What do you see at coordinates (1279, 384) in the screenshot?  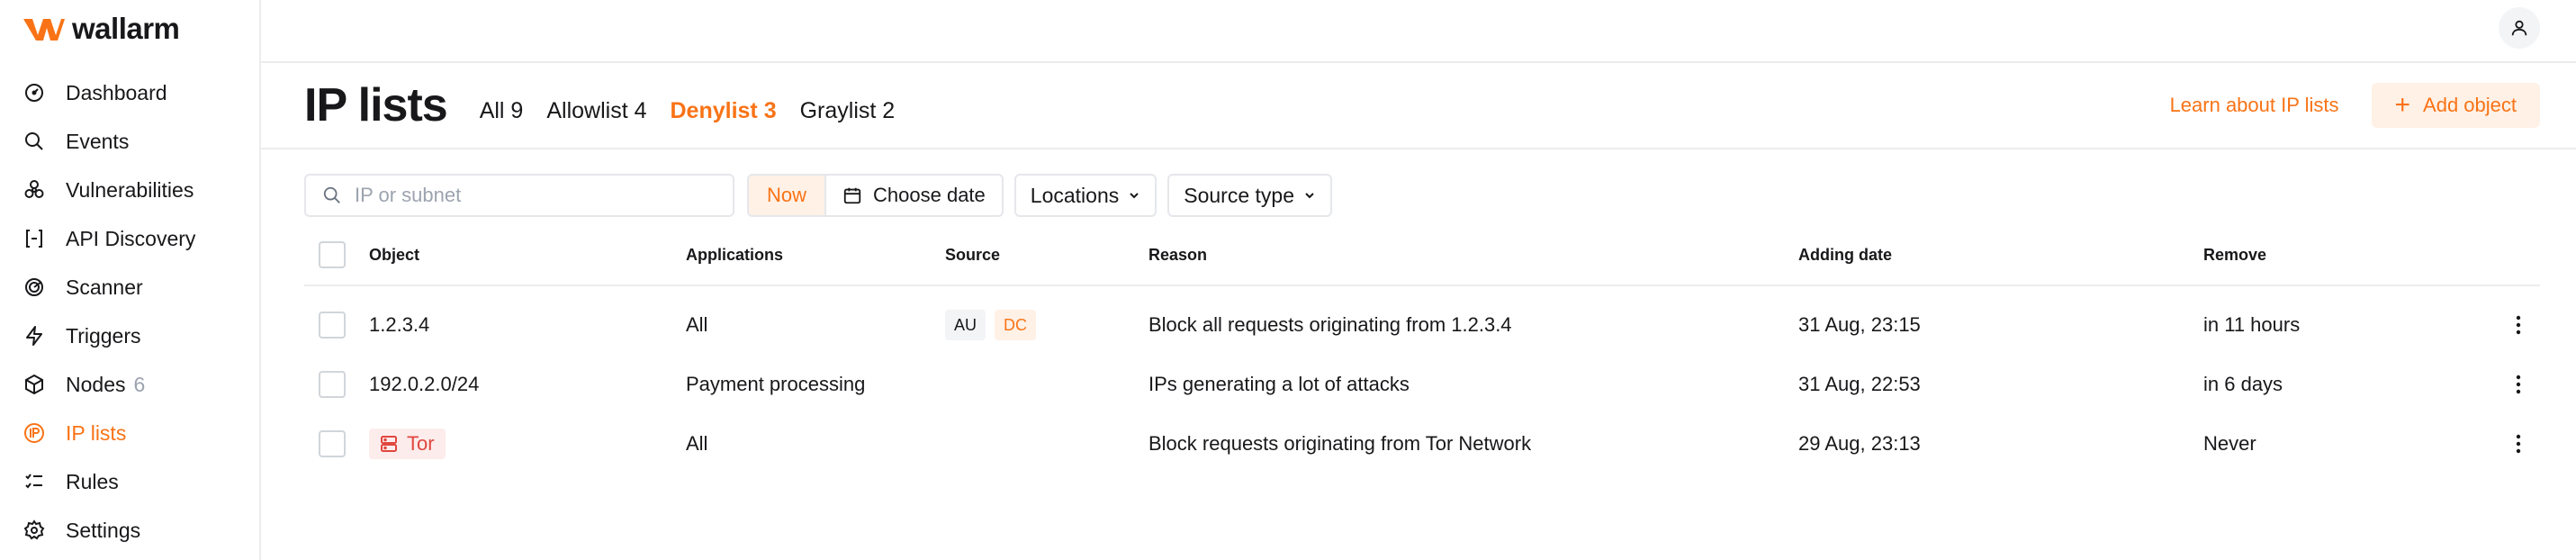 I see `reason-cell: IPs generating a lot of attacks` at bounding box center [1279, 384].